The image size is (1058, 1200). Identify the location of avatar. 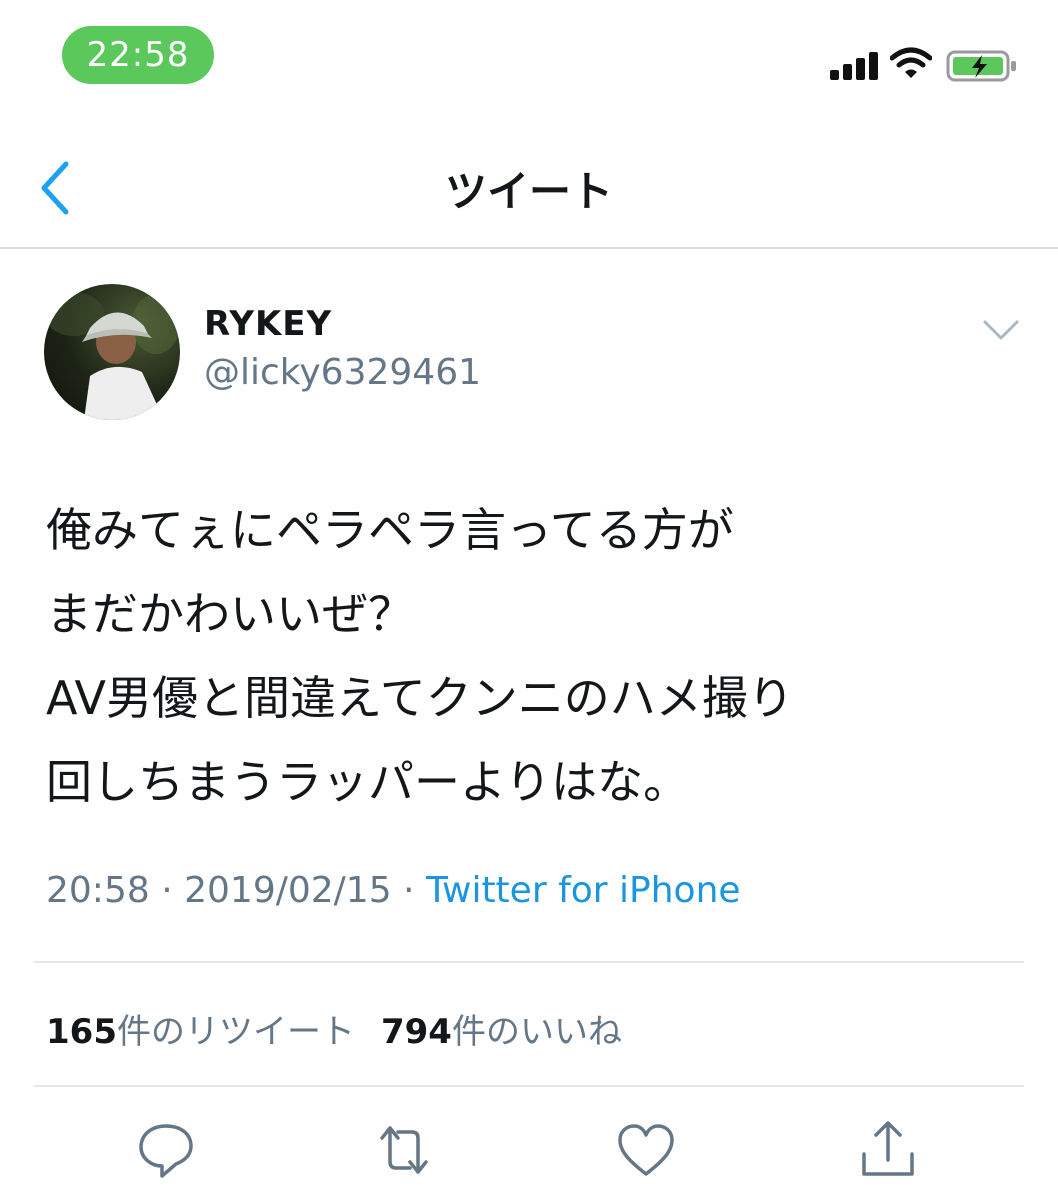
(112, 352).